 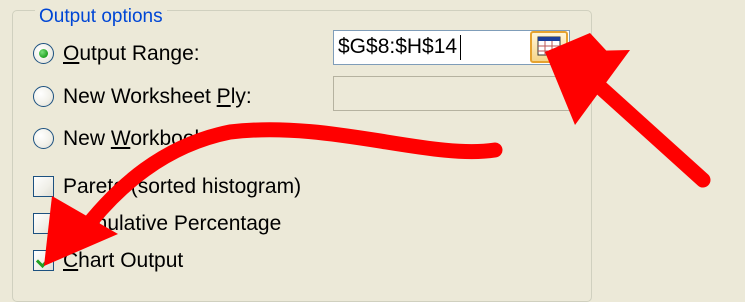 I want to click on new-worksheet-ply-input, so click(x=451, y=93).